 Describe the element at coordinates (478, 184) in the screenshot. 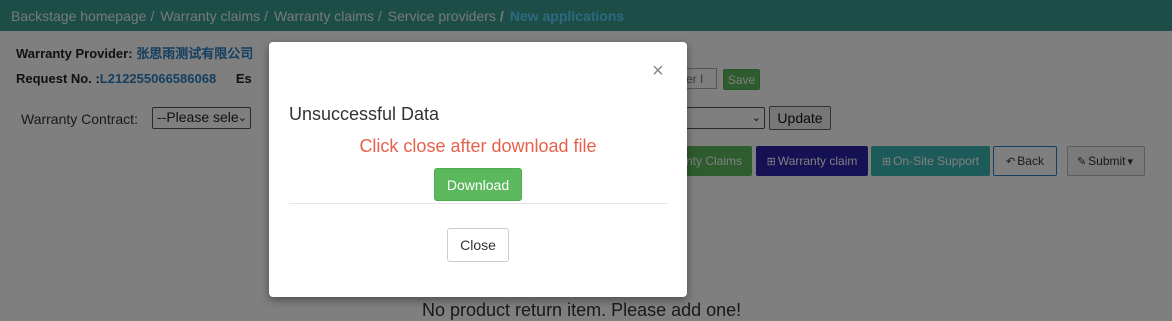

I see `download-button: Download` at that location.